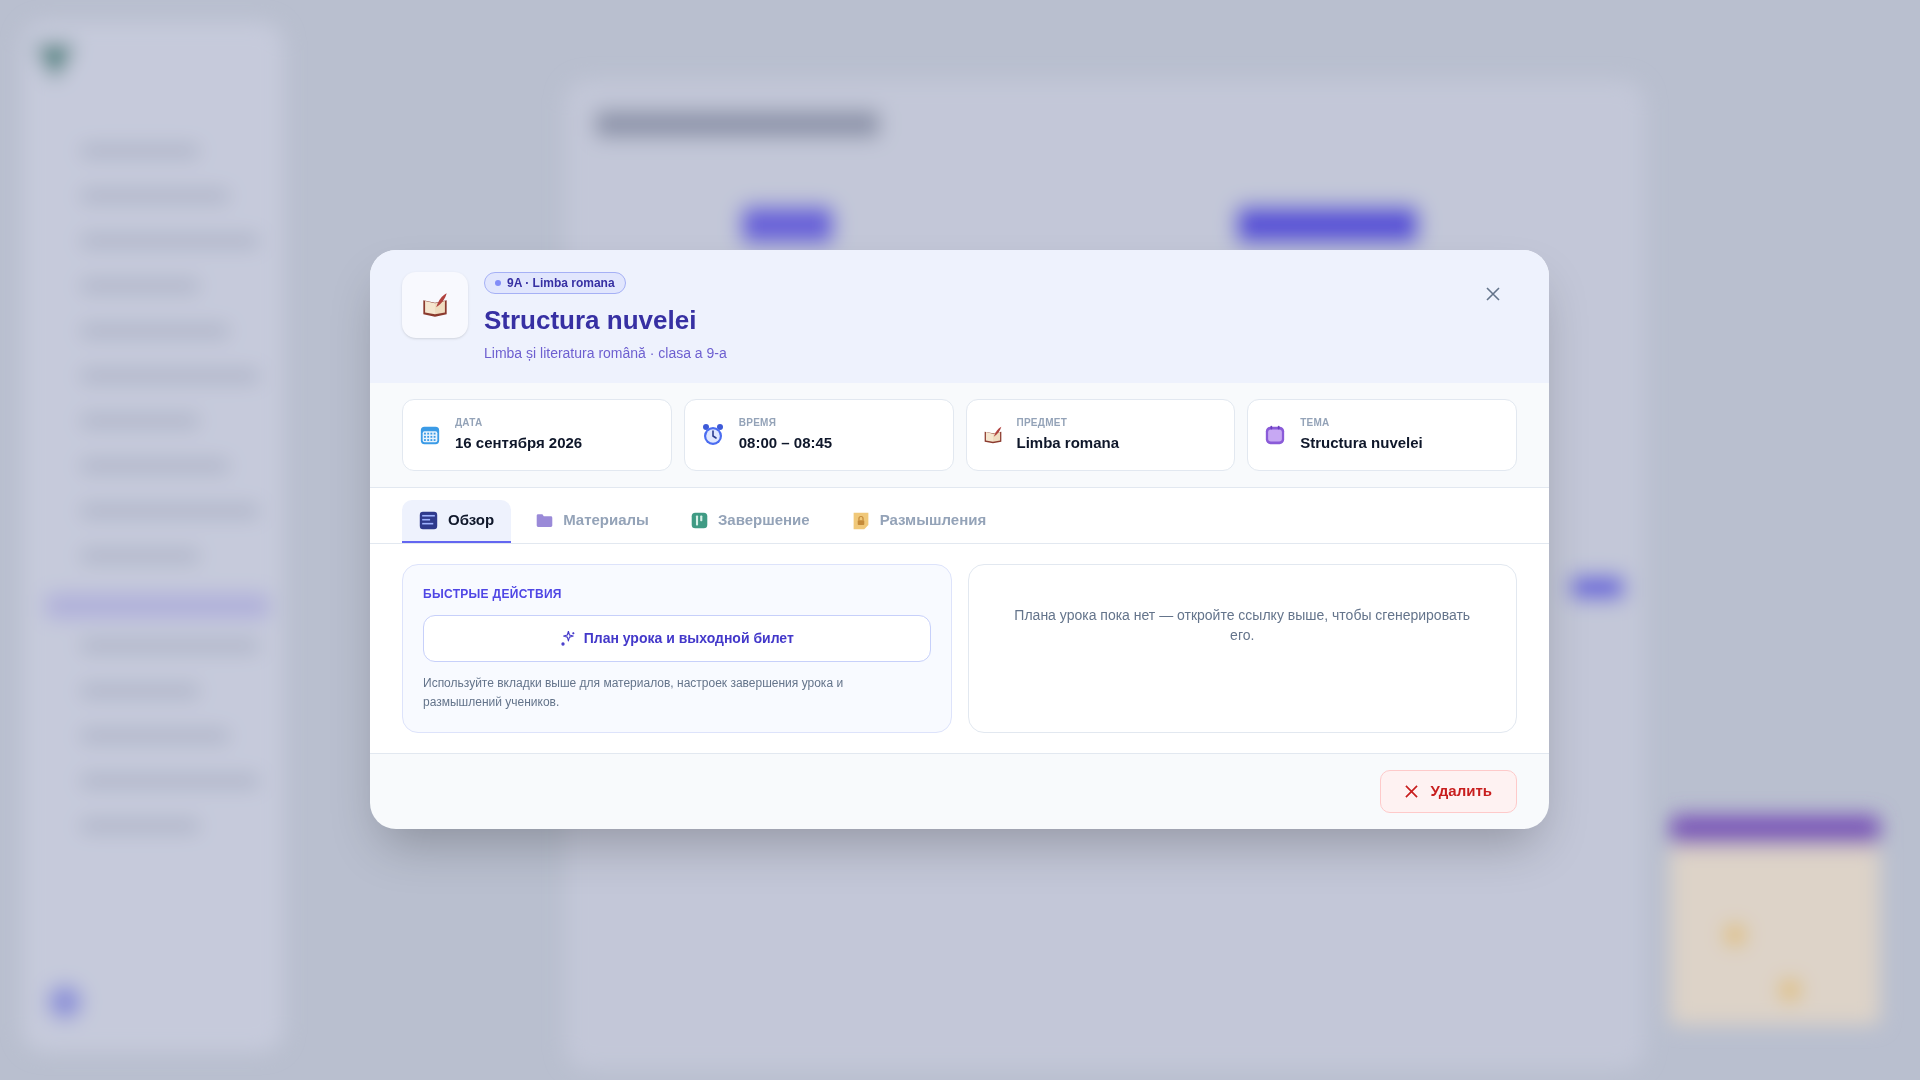 The height and width of the screenshot is (1080, 1920). What do you see at coordinates (758, 423) in the screenshot?
I see `info-label: ВРЕМЯ` at bounding box center [758, 423].